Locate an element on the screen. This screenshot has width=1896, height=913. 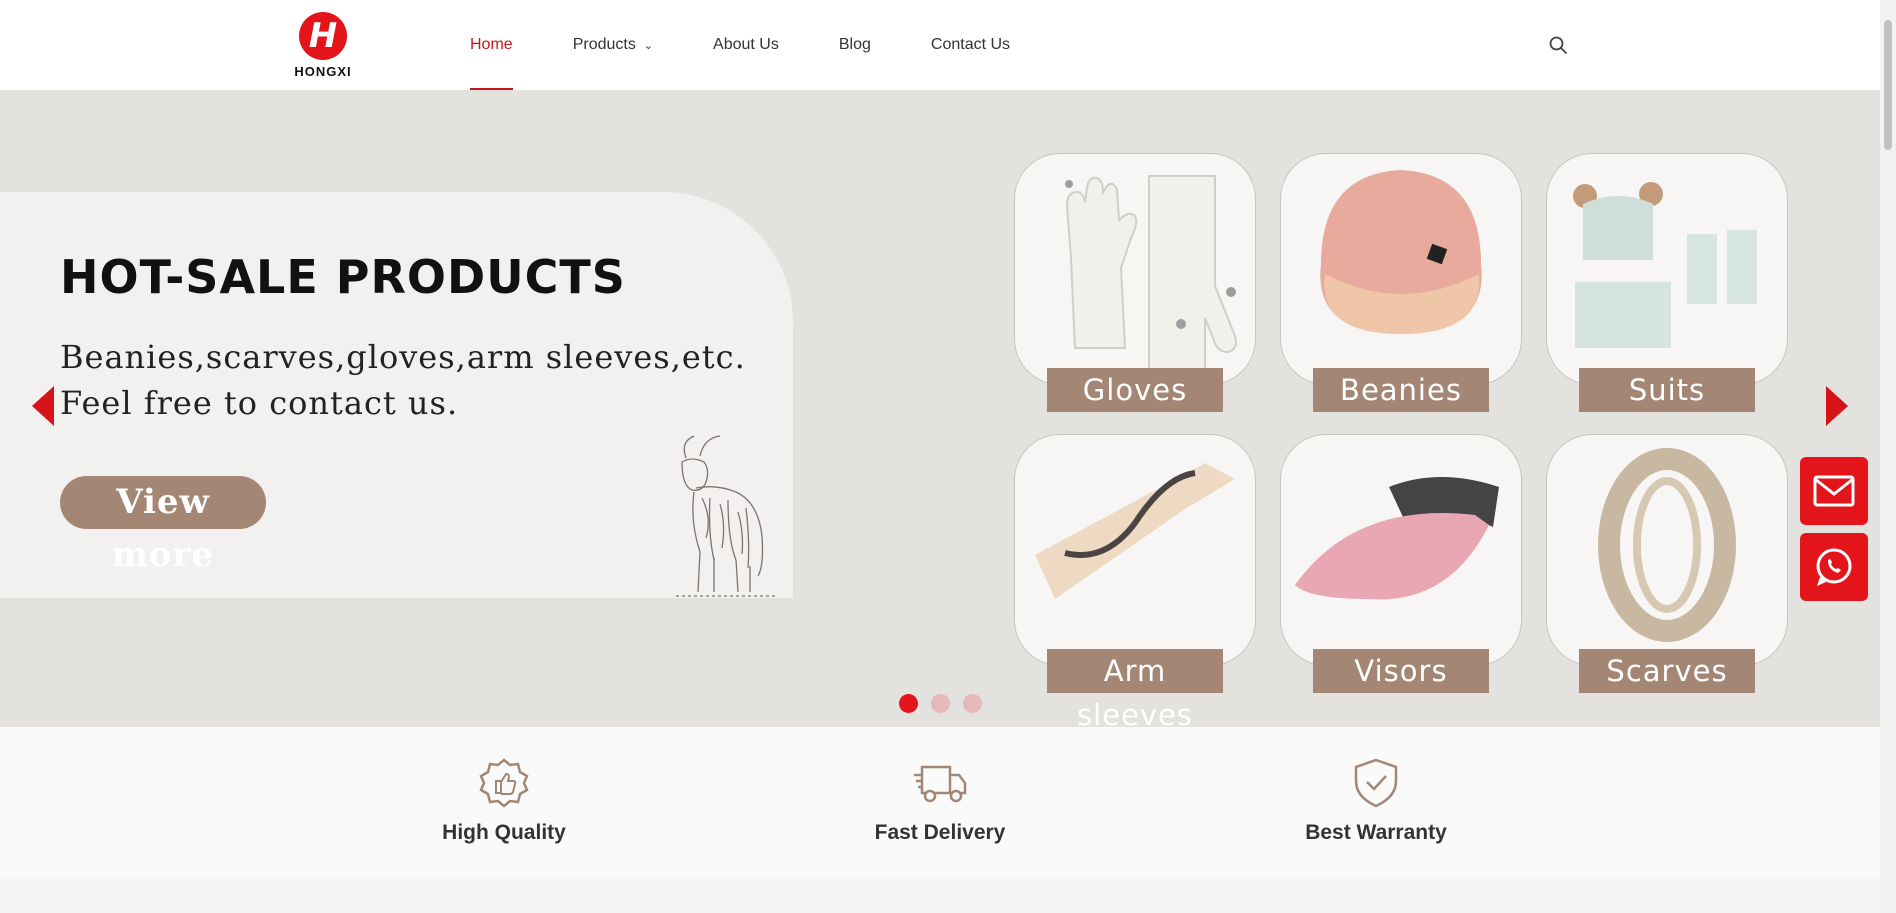
main-nav: Home Products ⌄ About Us Blog Contact Us is located at coordinates (770, 45).